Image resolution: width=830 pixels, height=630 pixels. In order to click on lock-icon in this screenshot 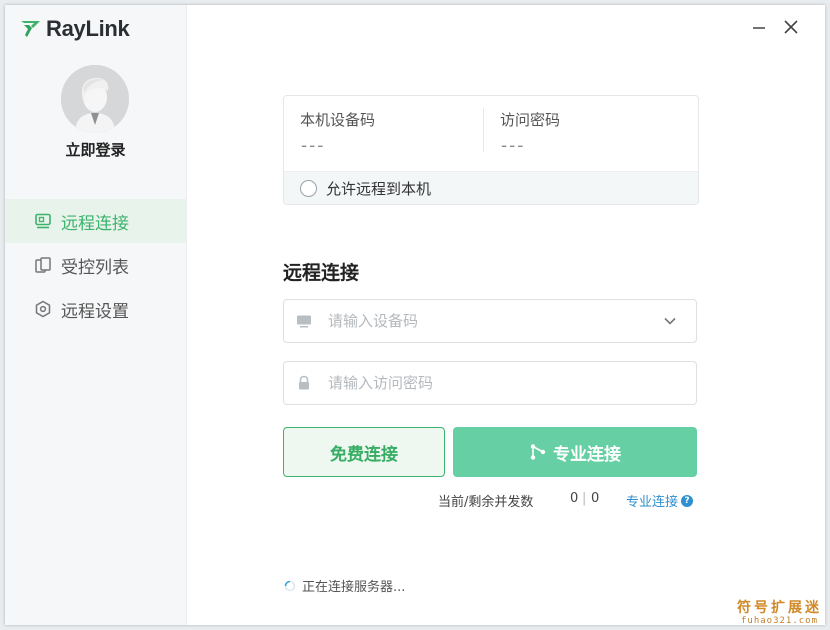, I will do `click(304, 383)`.